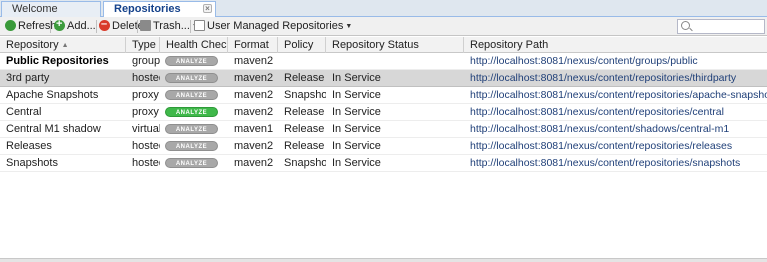 This screenshot has width=767, height=262. I want to click on column-header-repository-status-label: Repository Status, so click(375, 45).